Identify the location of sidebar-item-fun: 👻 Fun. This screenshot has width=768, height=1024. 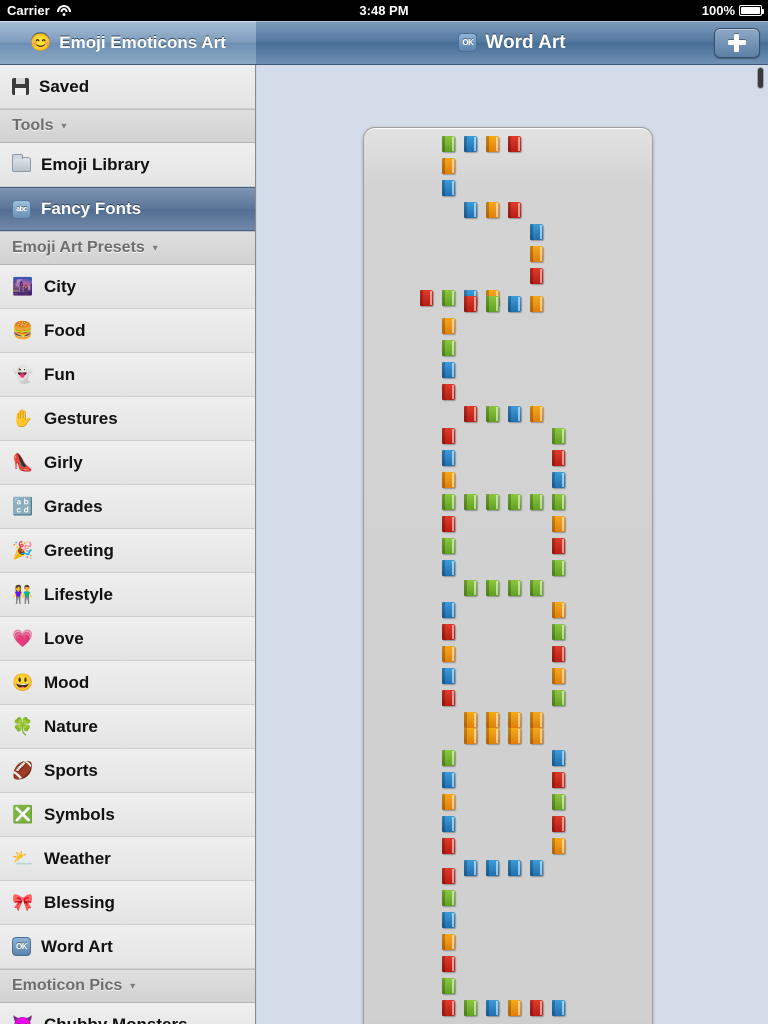
(127, 375).